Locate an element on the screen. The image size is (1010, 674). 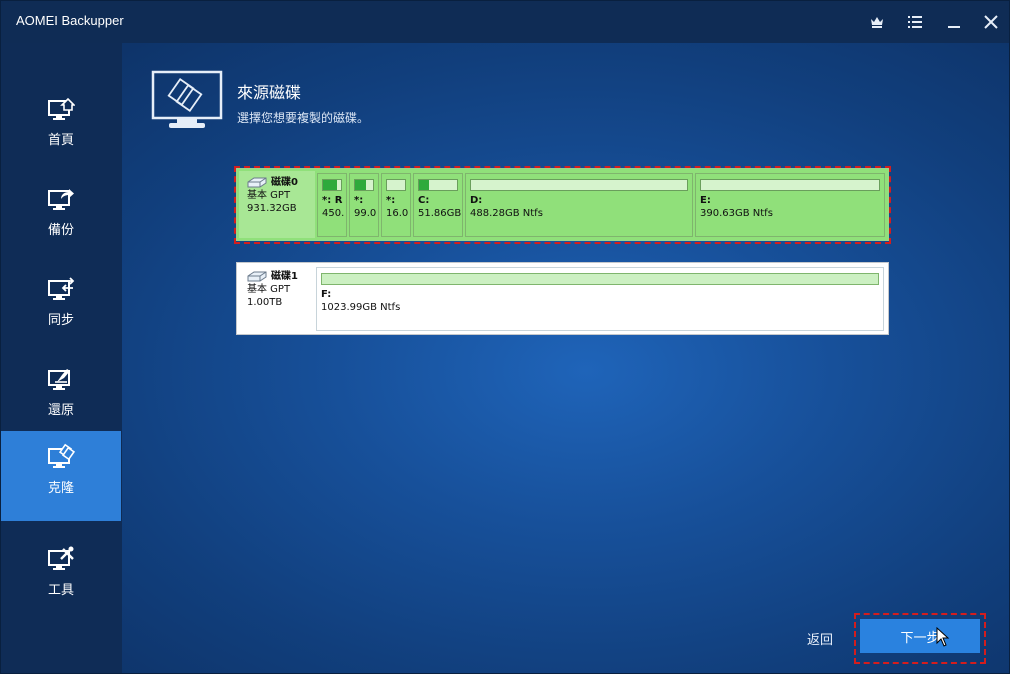
partition-letter: E: is located at coordinates (705, 200).